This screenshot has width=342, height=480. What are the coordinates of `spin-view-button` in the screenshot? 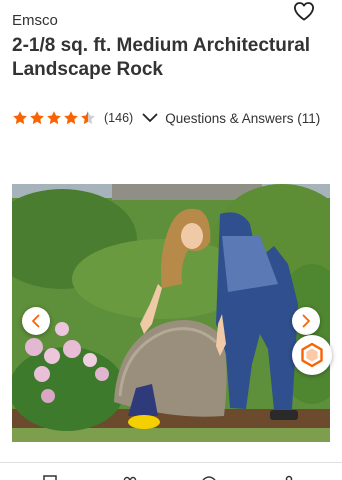 It's located at (312, 355).